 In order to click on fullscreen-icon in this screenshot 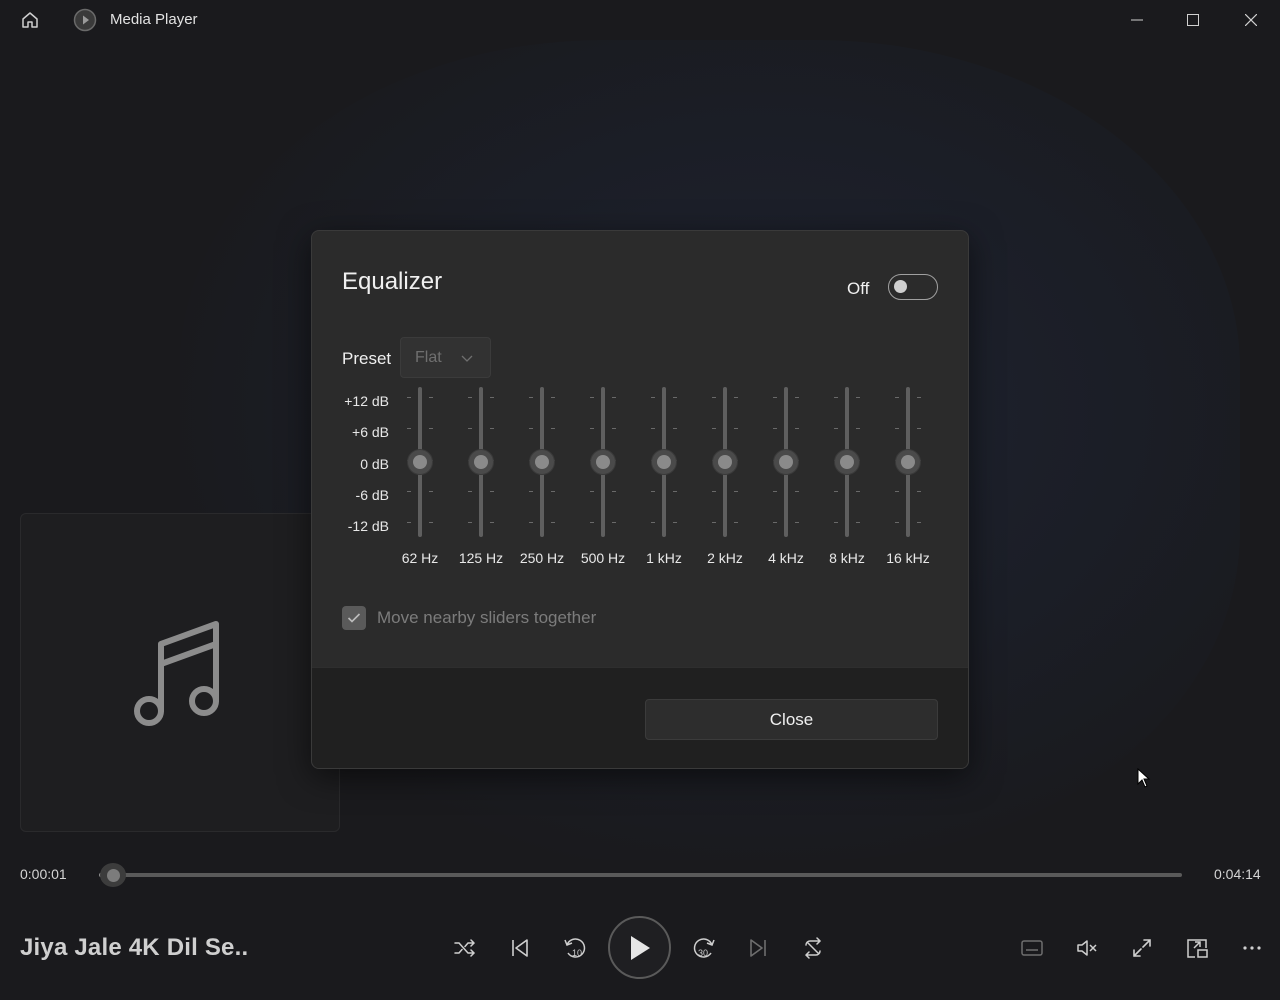, I will do `click(1142, 948)`.